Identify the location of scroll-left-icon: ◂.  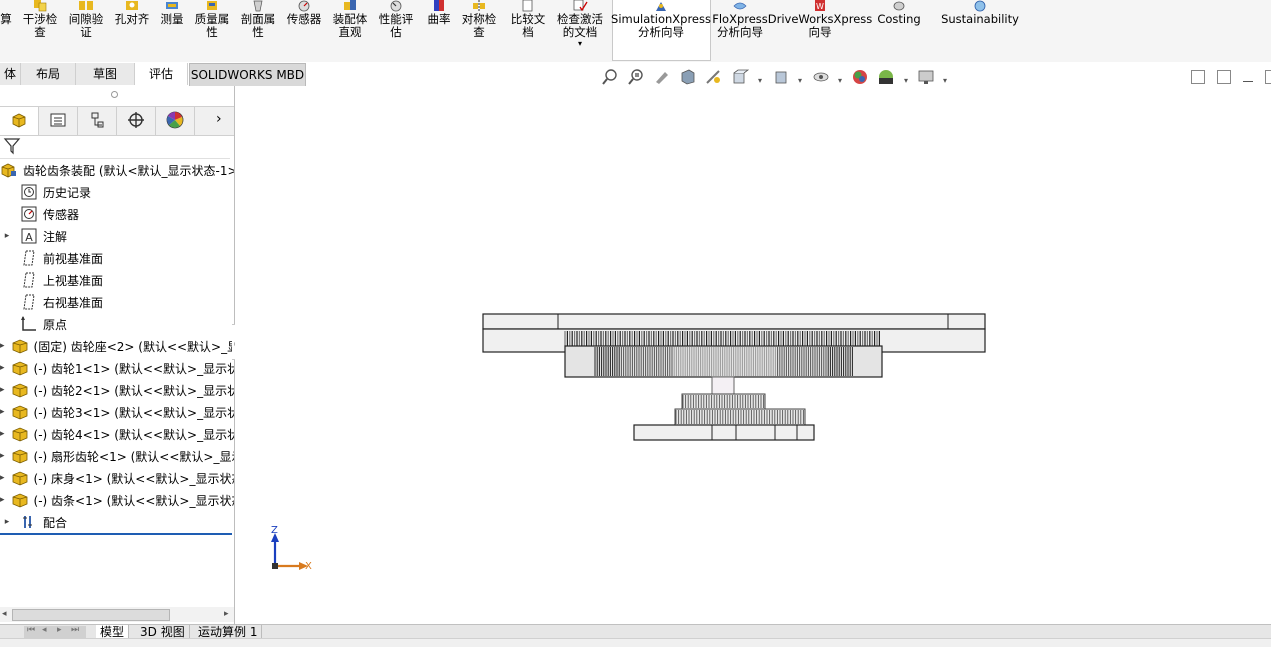
(4, 614).